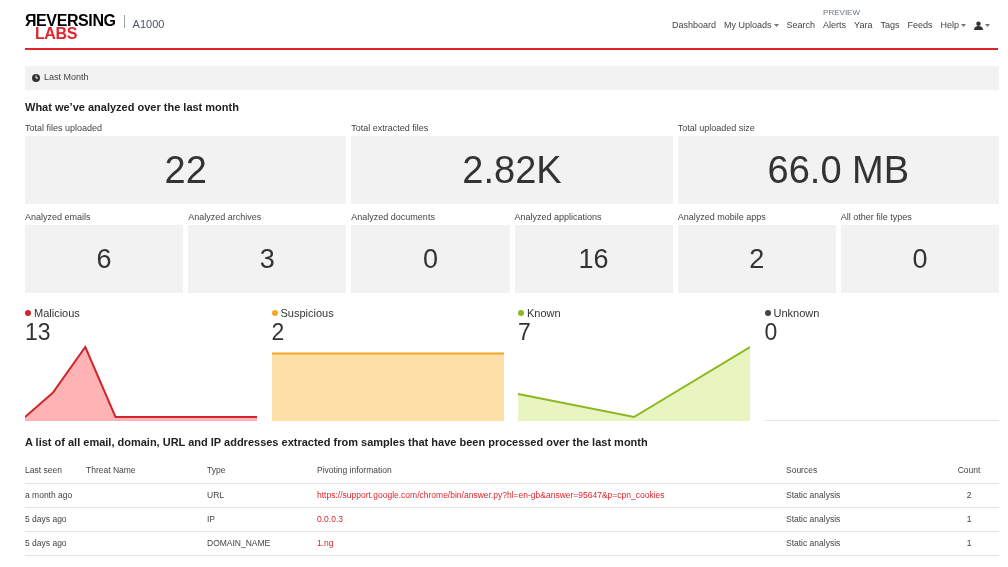  What do you see at coordinates (262, 495) in the screenshot?
I see `table-cell: URL` at bounding box center [262, 495].